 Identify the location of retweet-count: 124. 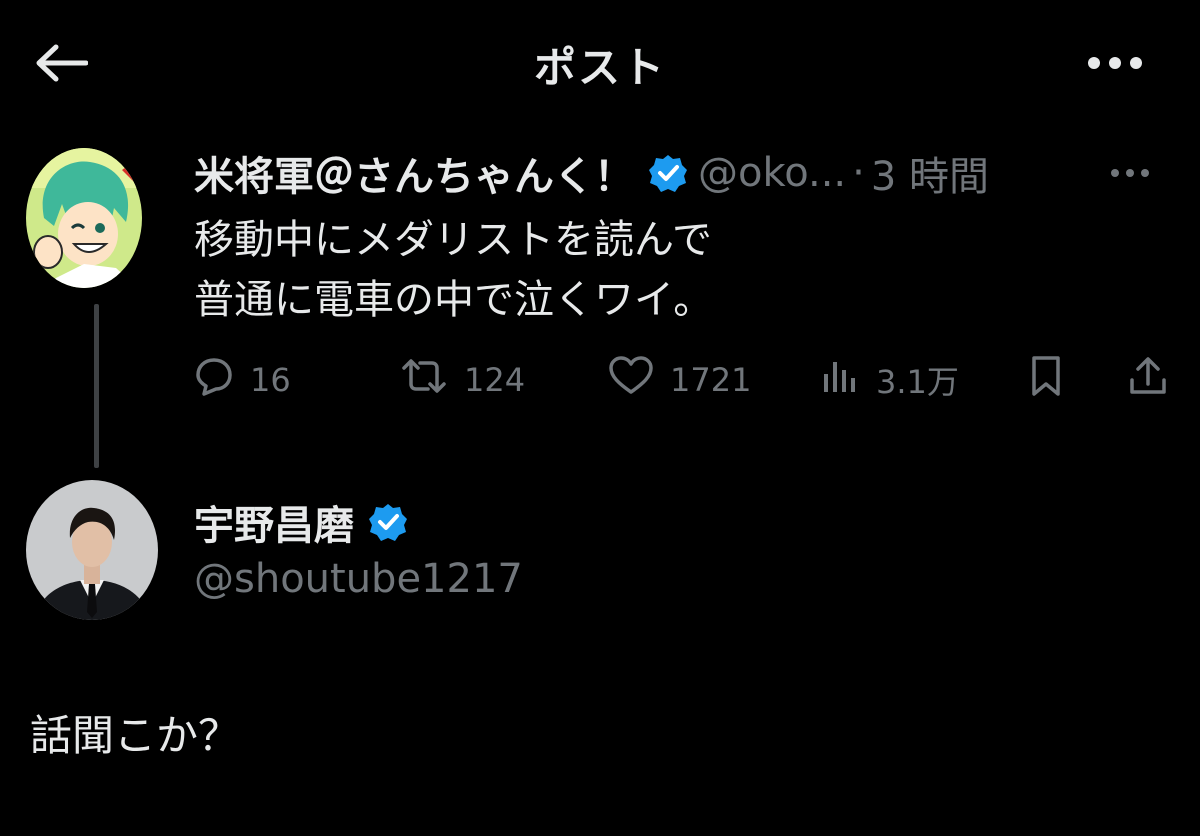
(495, 380).